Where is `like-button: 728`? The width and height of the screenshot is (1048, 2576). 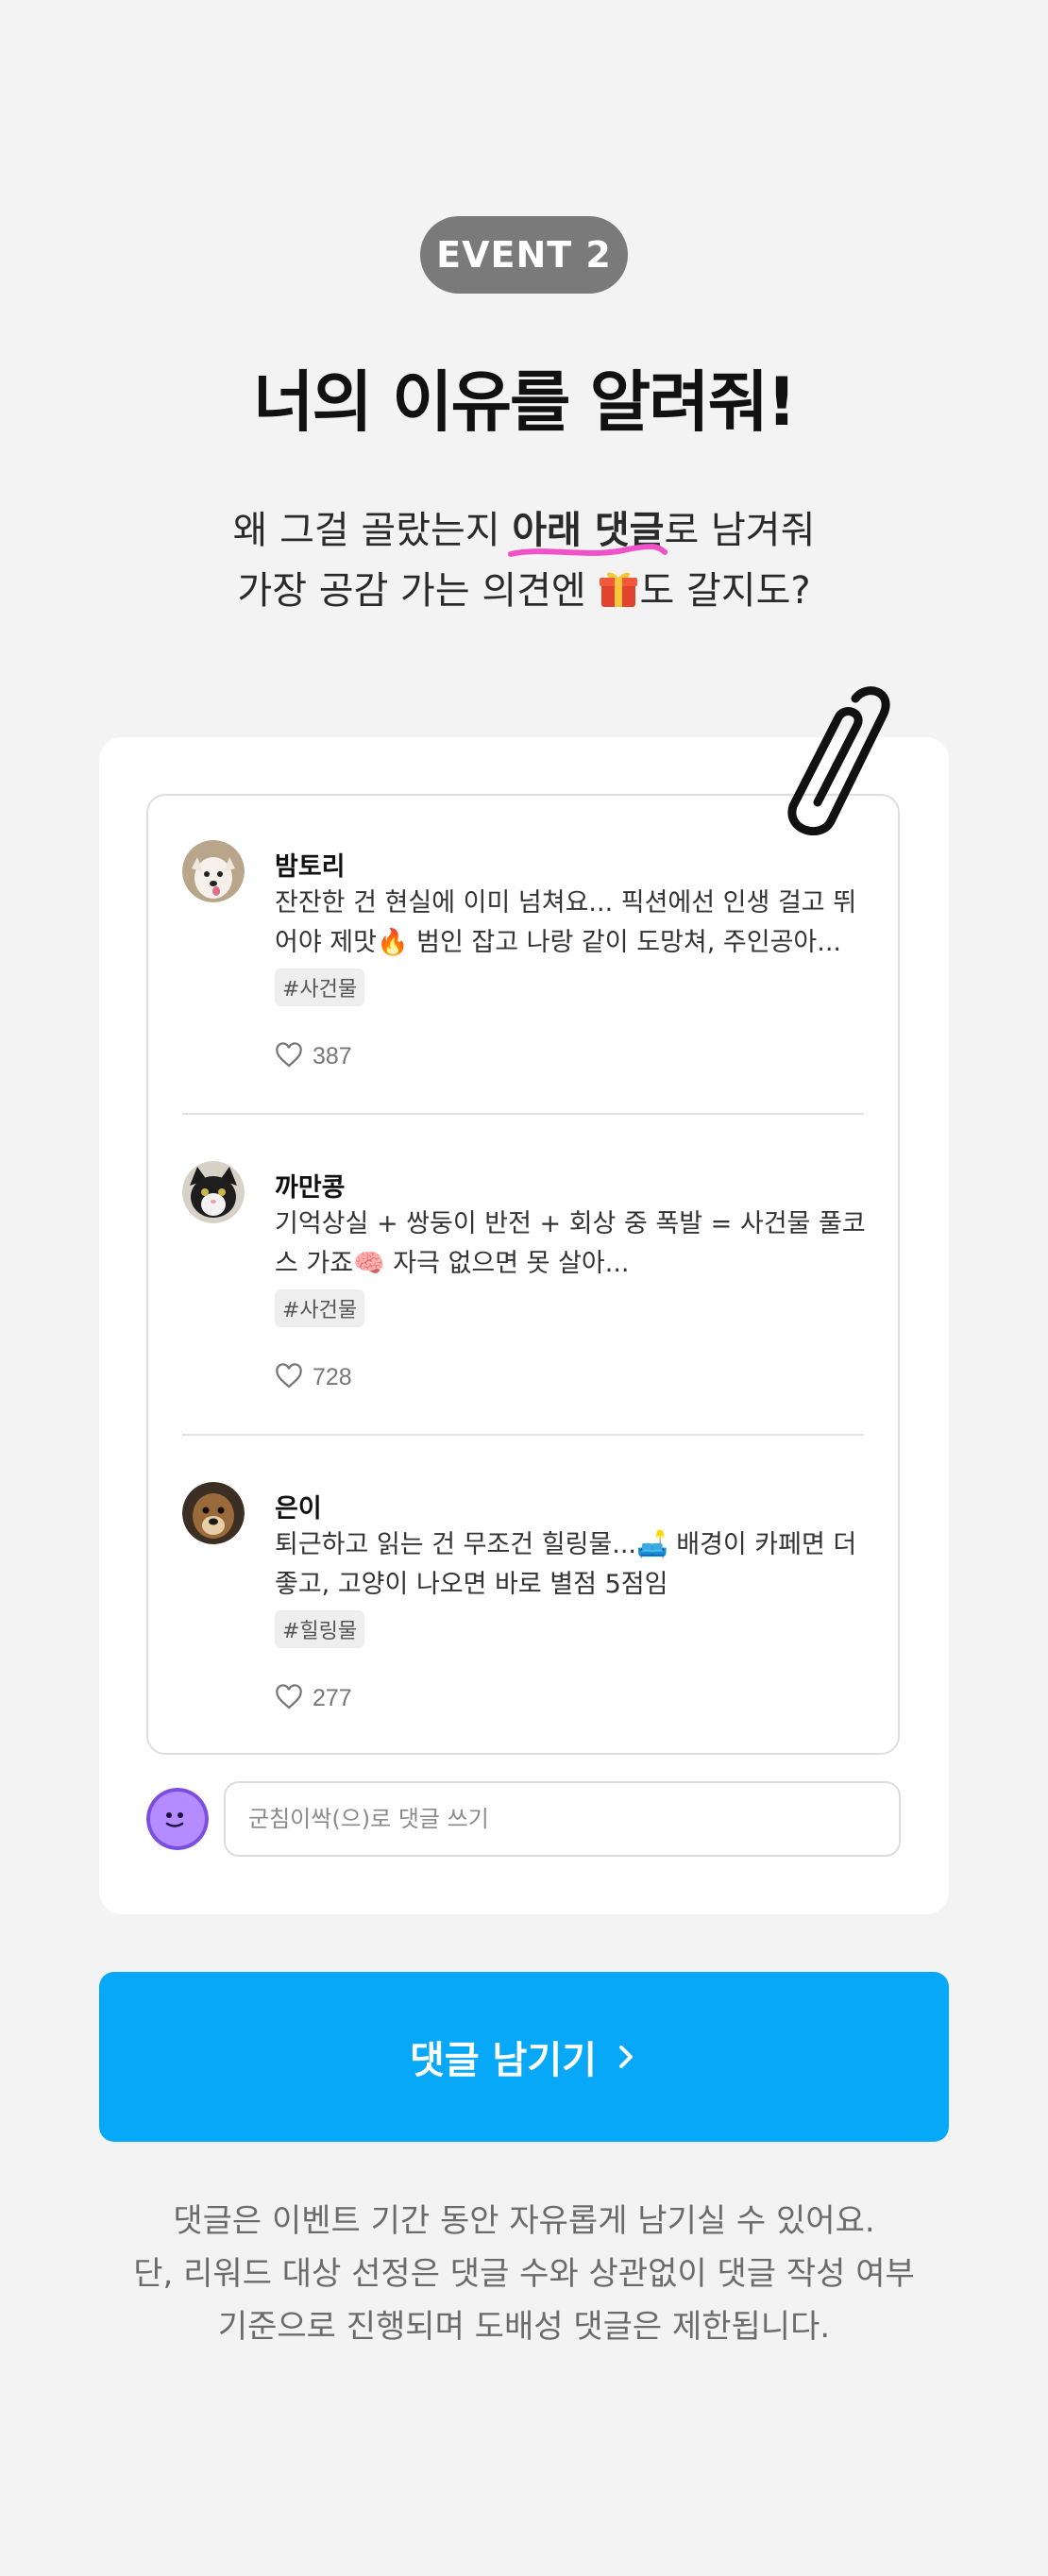 like-button: 728 is located at coordinates (313, 1377).